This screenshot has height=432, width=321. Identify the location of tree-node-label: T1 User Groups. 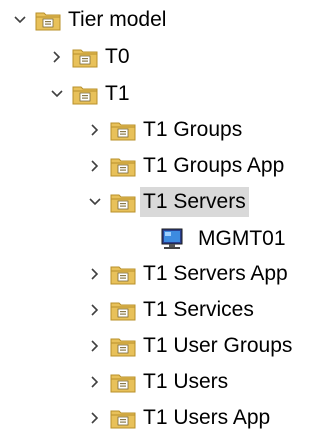
(218, 345).